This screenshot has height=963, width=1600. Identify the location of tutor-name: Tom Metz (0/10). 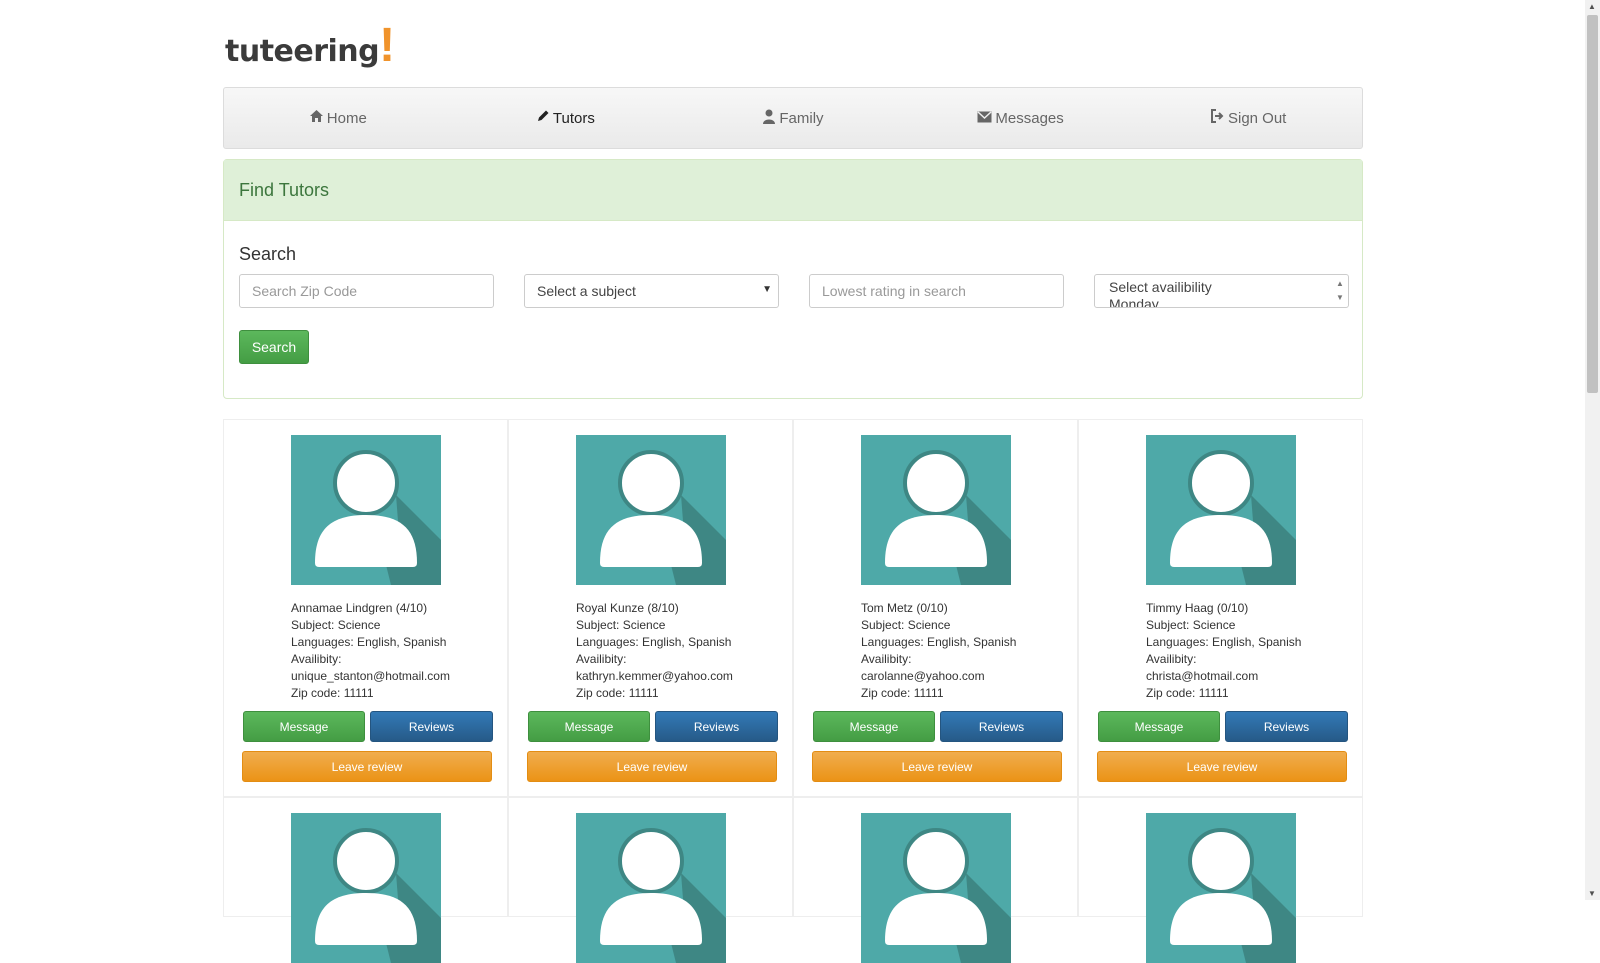
(904, 608).